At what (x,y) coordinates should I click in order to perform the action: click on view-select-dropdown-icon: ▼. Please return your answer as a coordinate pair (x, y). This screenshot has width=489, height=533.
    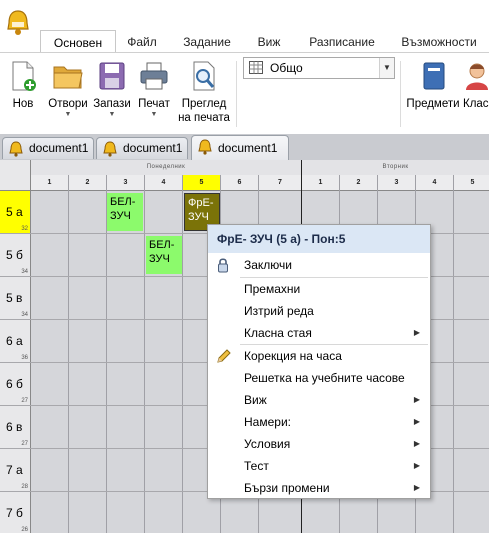
    Looking at the image, I should click on (386, 68).